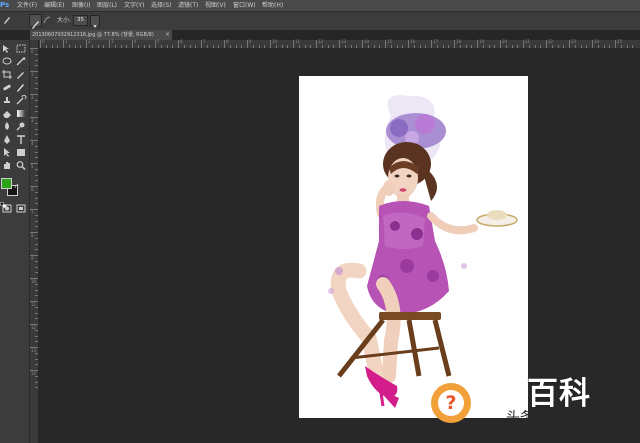  Describe the element at coordinates (27, 5) in the screenshot. I see `menu-file: 文件(F)` at that location.